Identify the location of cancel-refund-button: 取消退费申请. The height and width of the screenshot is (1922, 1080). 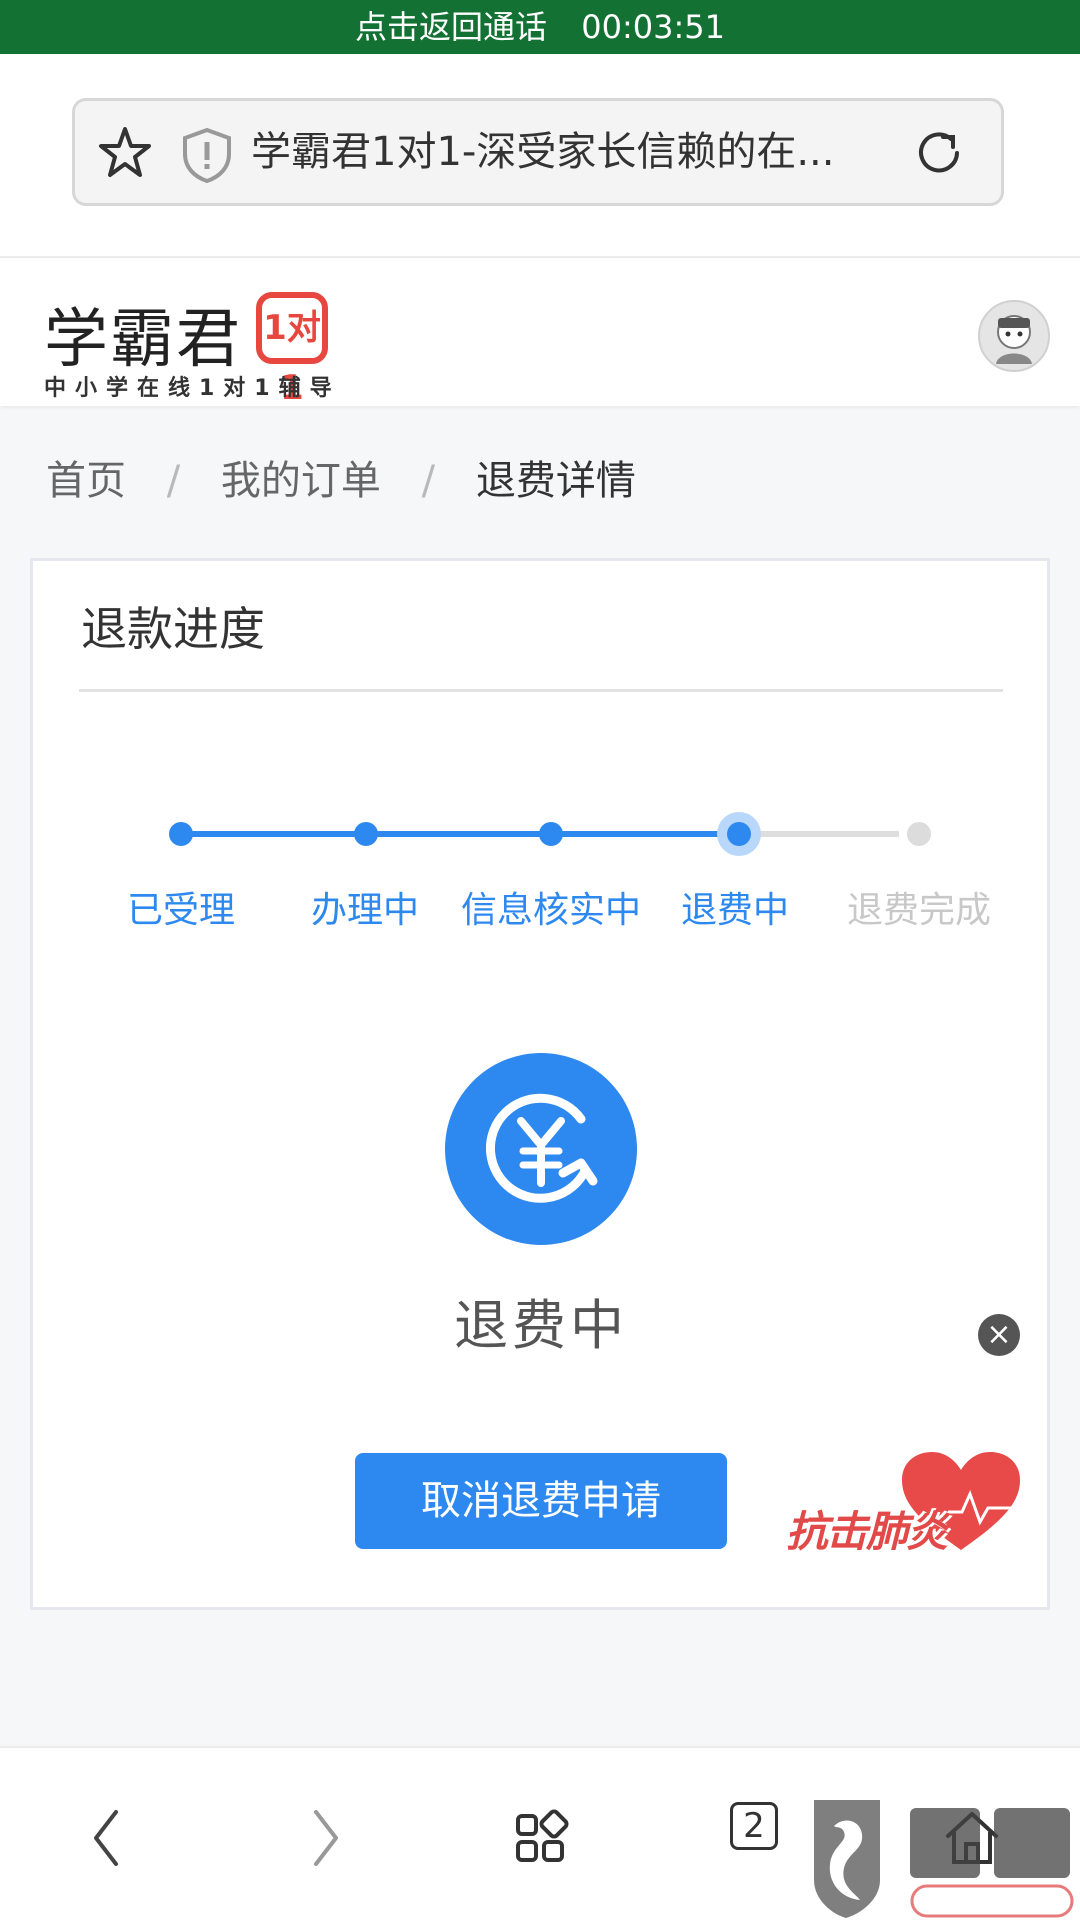
(541, 1501).